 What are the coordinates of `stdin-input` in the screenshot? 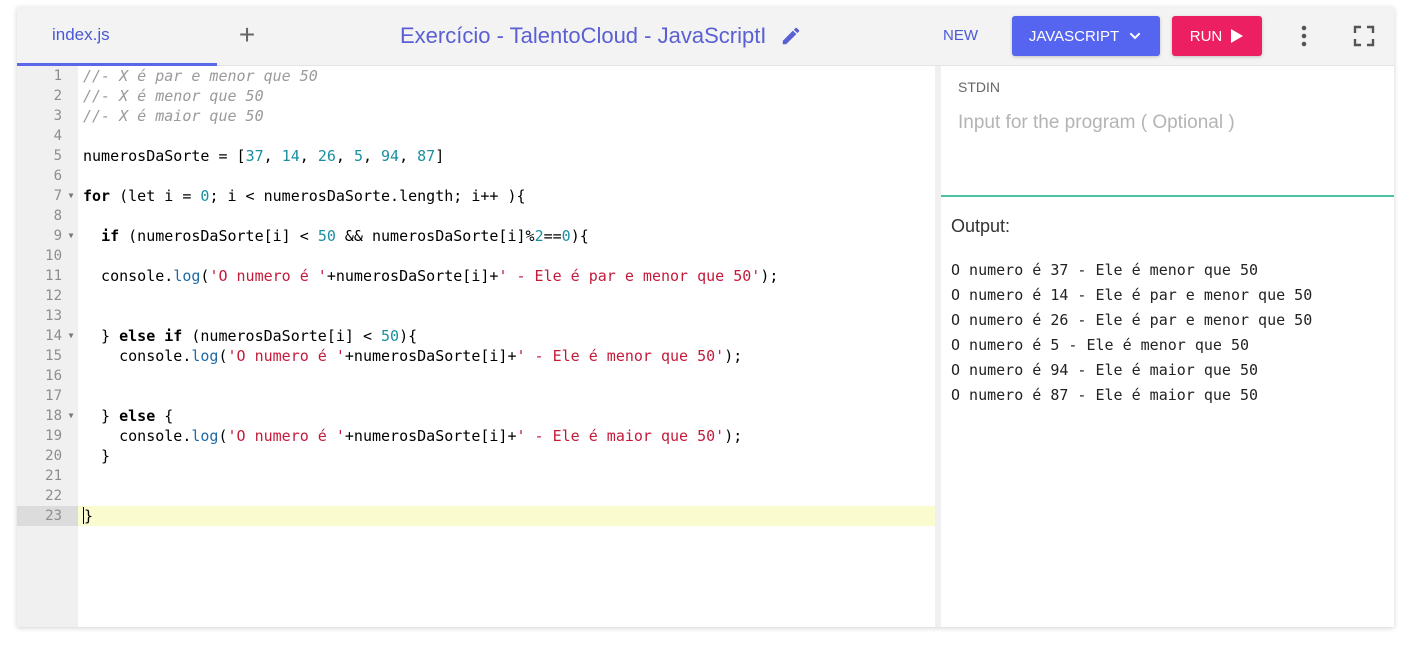 It's located at (1168, 123).